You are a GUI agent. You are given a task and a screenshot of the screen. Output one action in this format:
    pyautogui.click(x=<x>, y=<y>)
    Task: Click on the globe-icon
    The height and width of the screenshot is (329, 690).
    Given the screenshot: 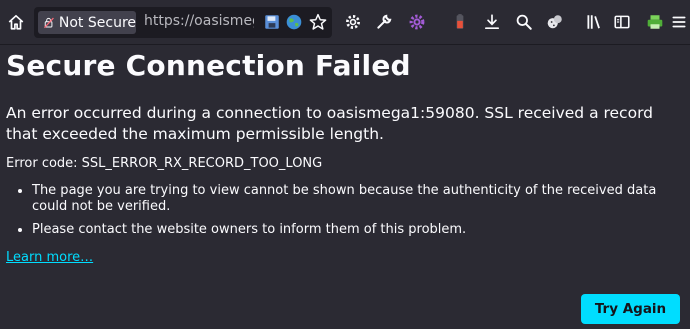 What is the action you would take?
    pyautogui.click(x=294, y=22)
    